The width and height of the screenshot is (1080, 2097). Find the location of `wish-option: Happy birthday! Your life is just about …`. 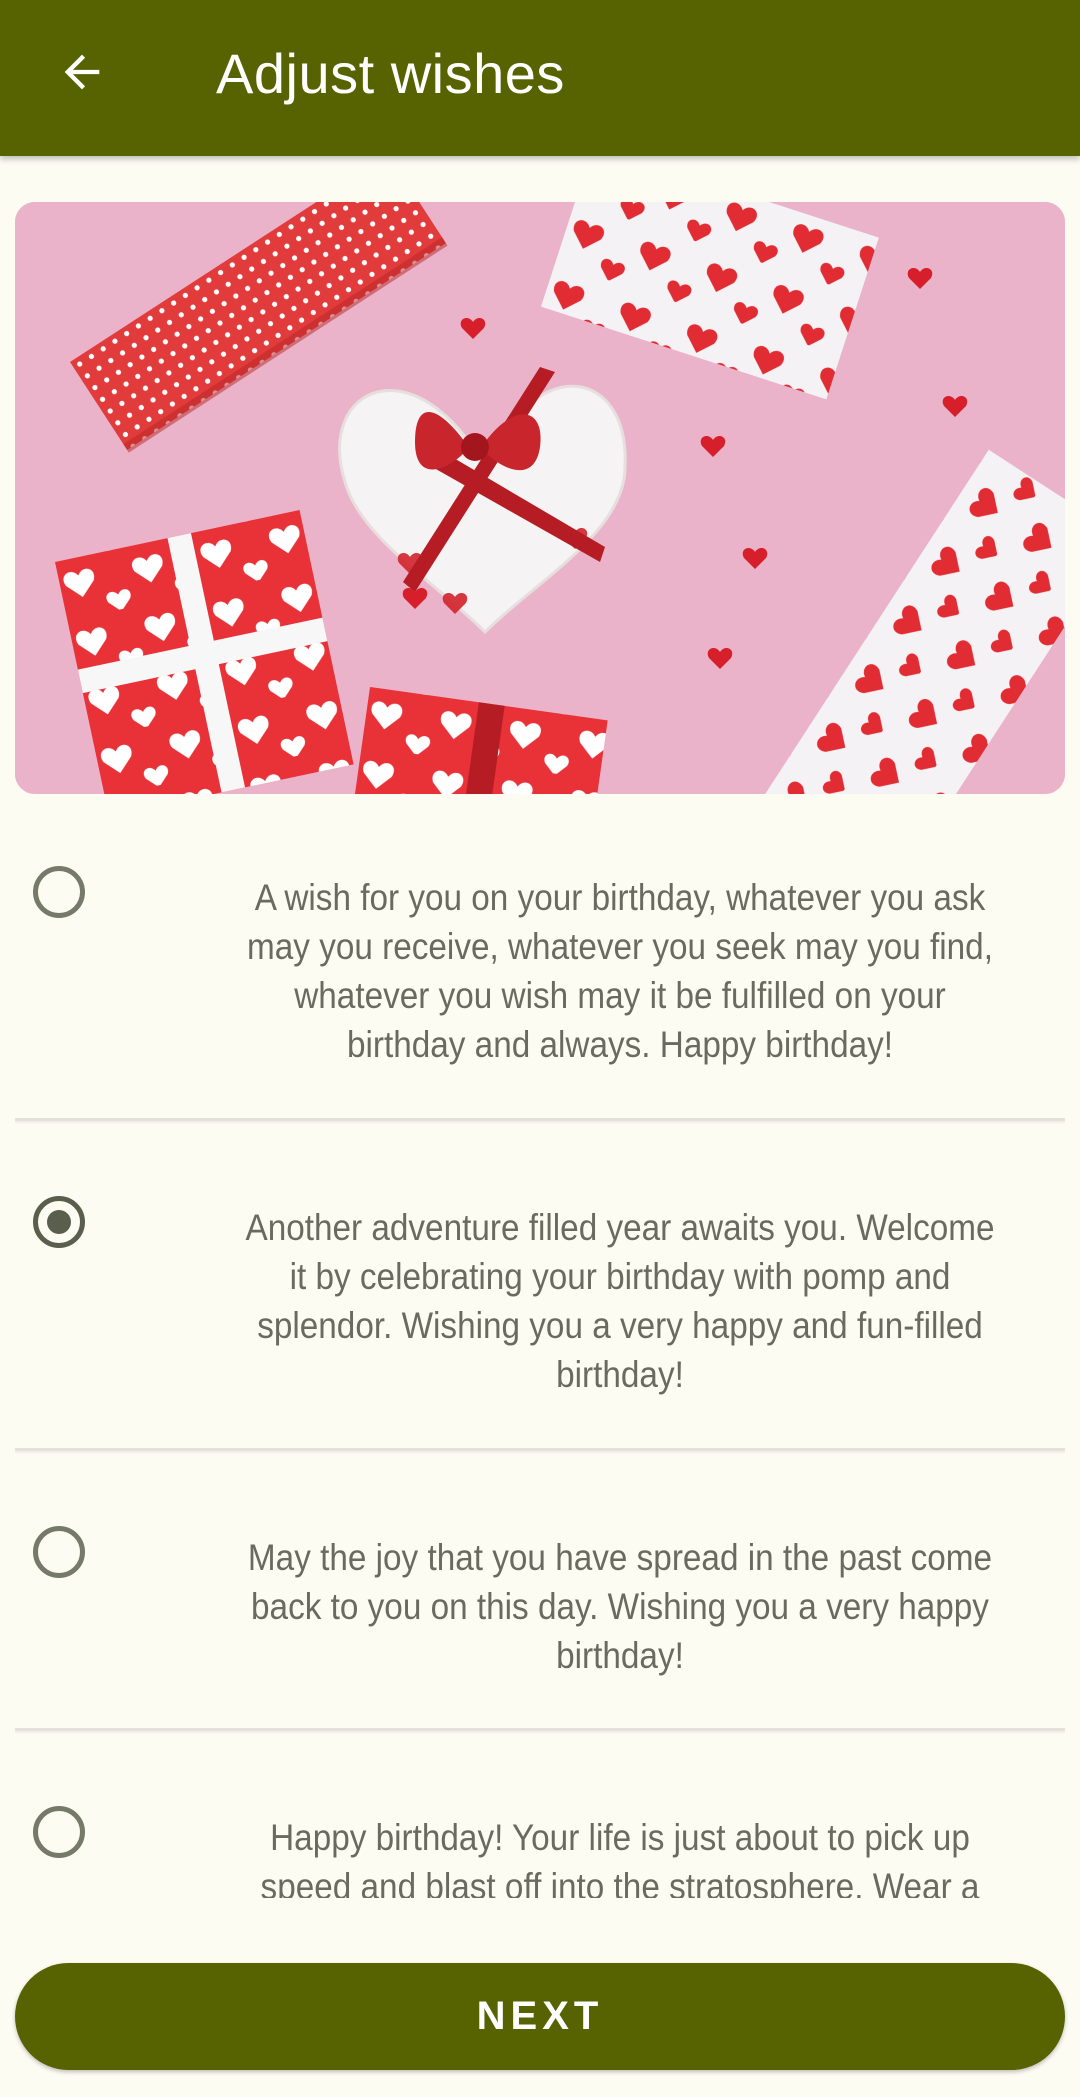

wish-option: Happy birthday! Your life is just about … is located at coordinates (540, 1828).